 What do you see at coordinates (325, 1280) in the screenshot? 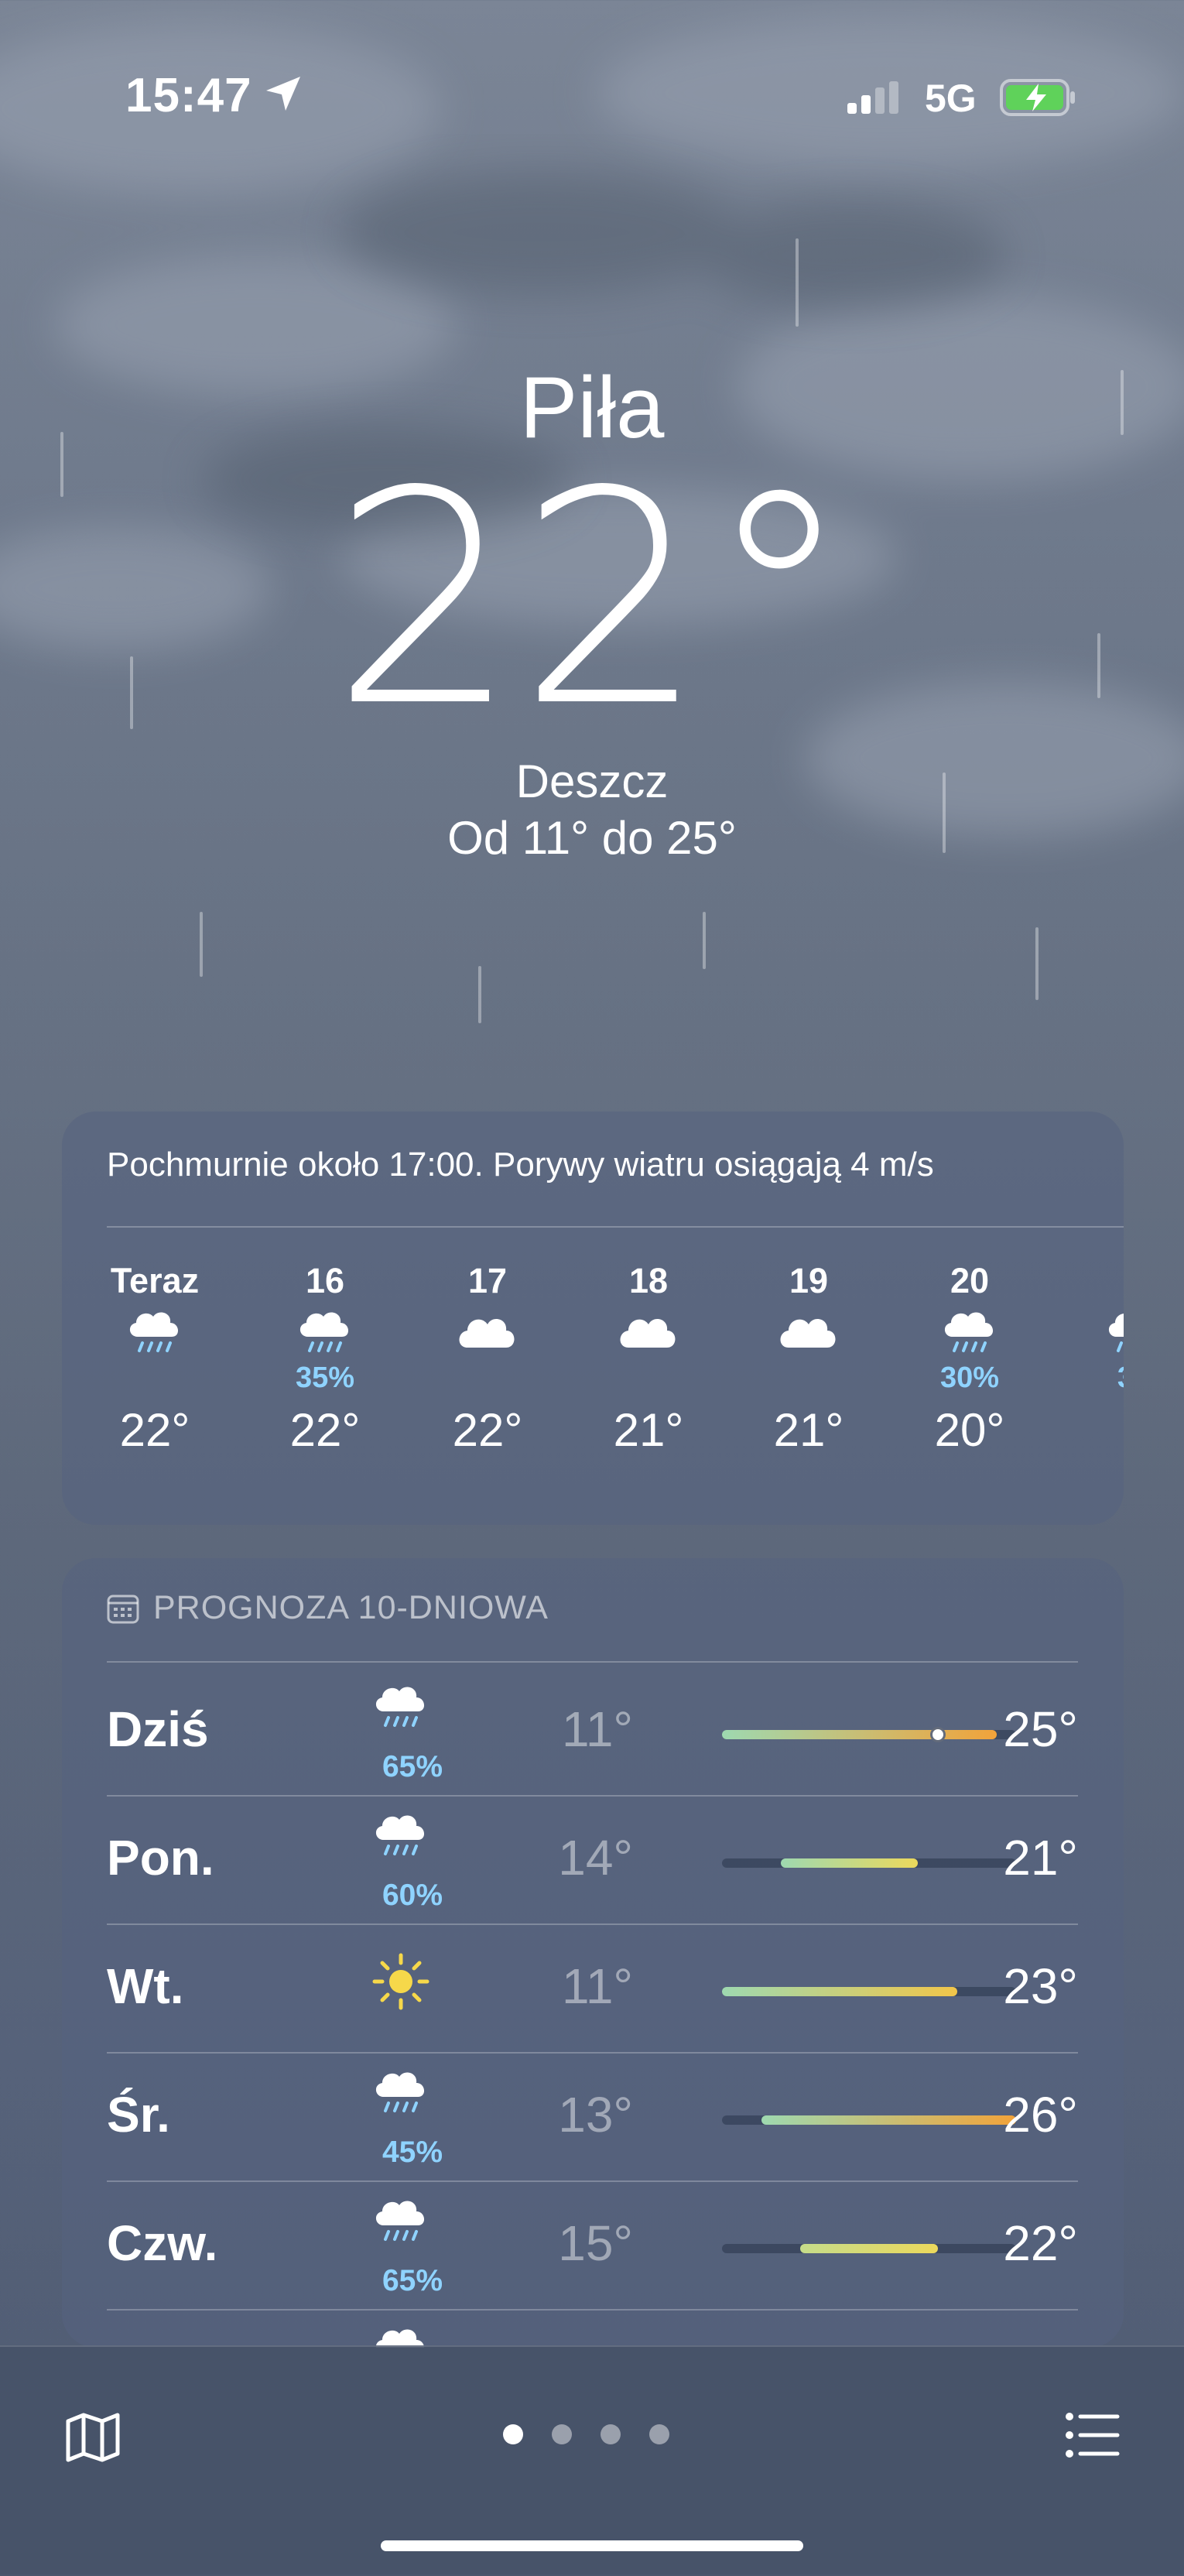
I see `hour-label: 16` at bounding box center [325, 1280].